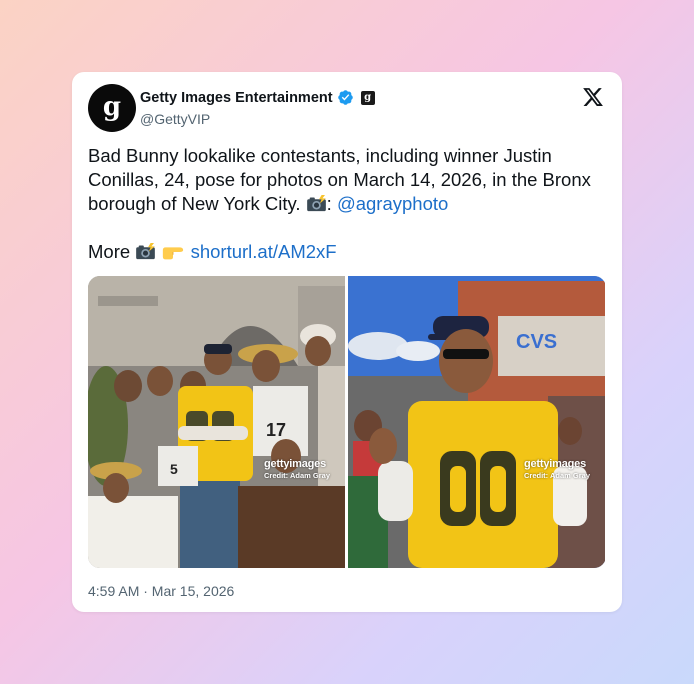  I want to click on avatar: g, so click(112, 108).